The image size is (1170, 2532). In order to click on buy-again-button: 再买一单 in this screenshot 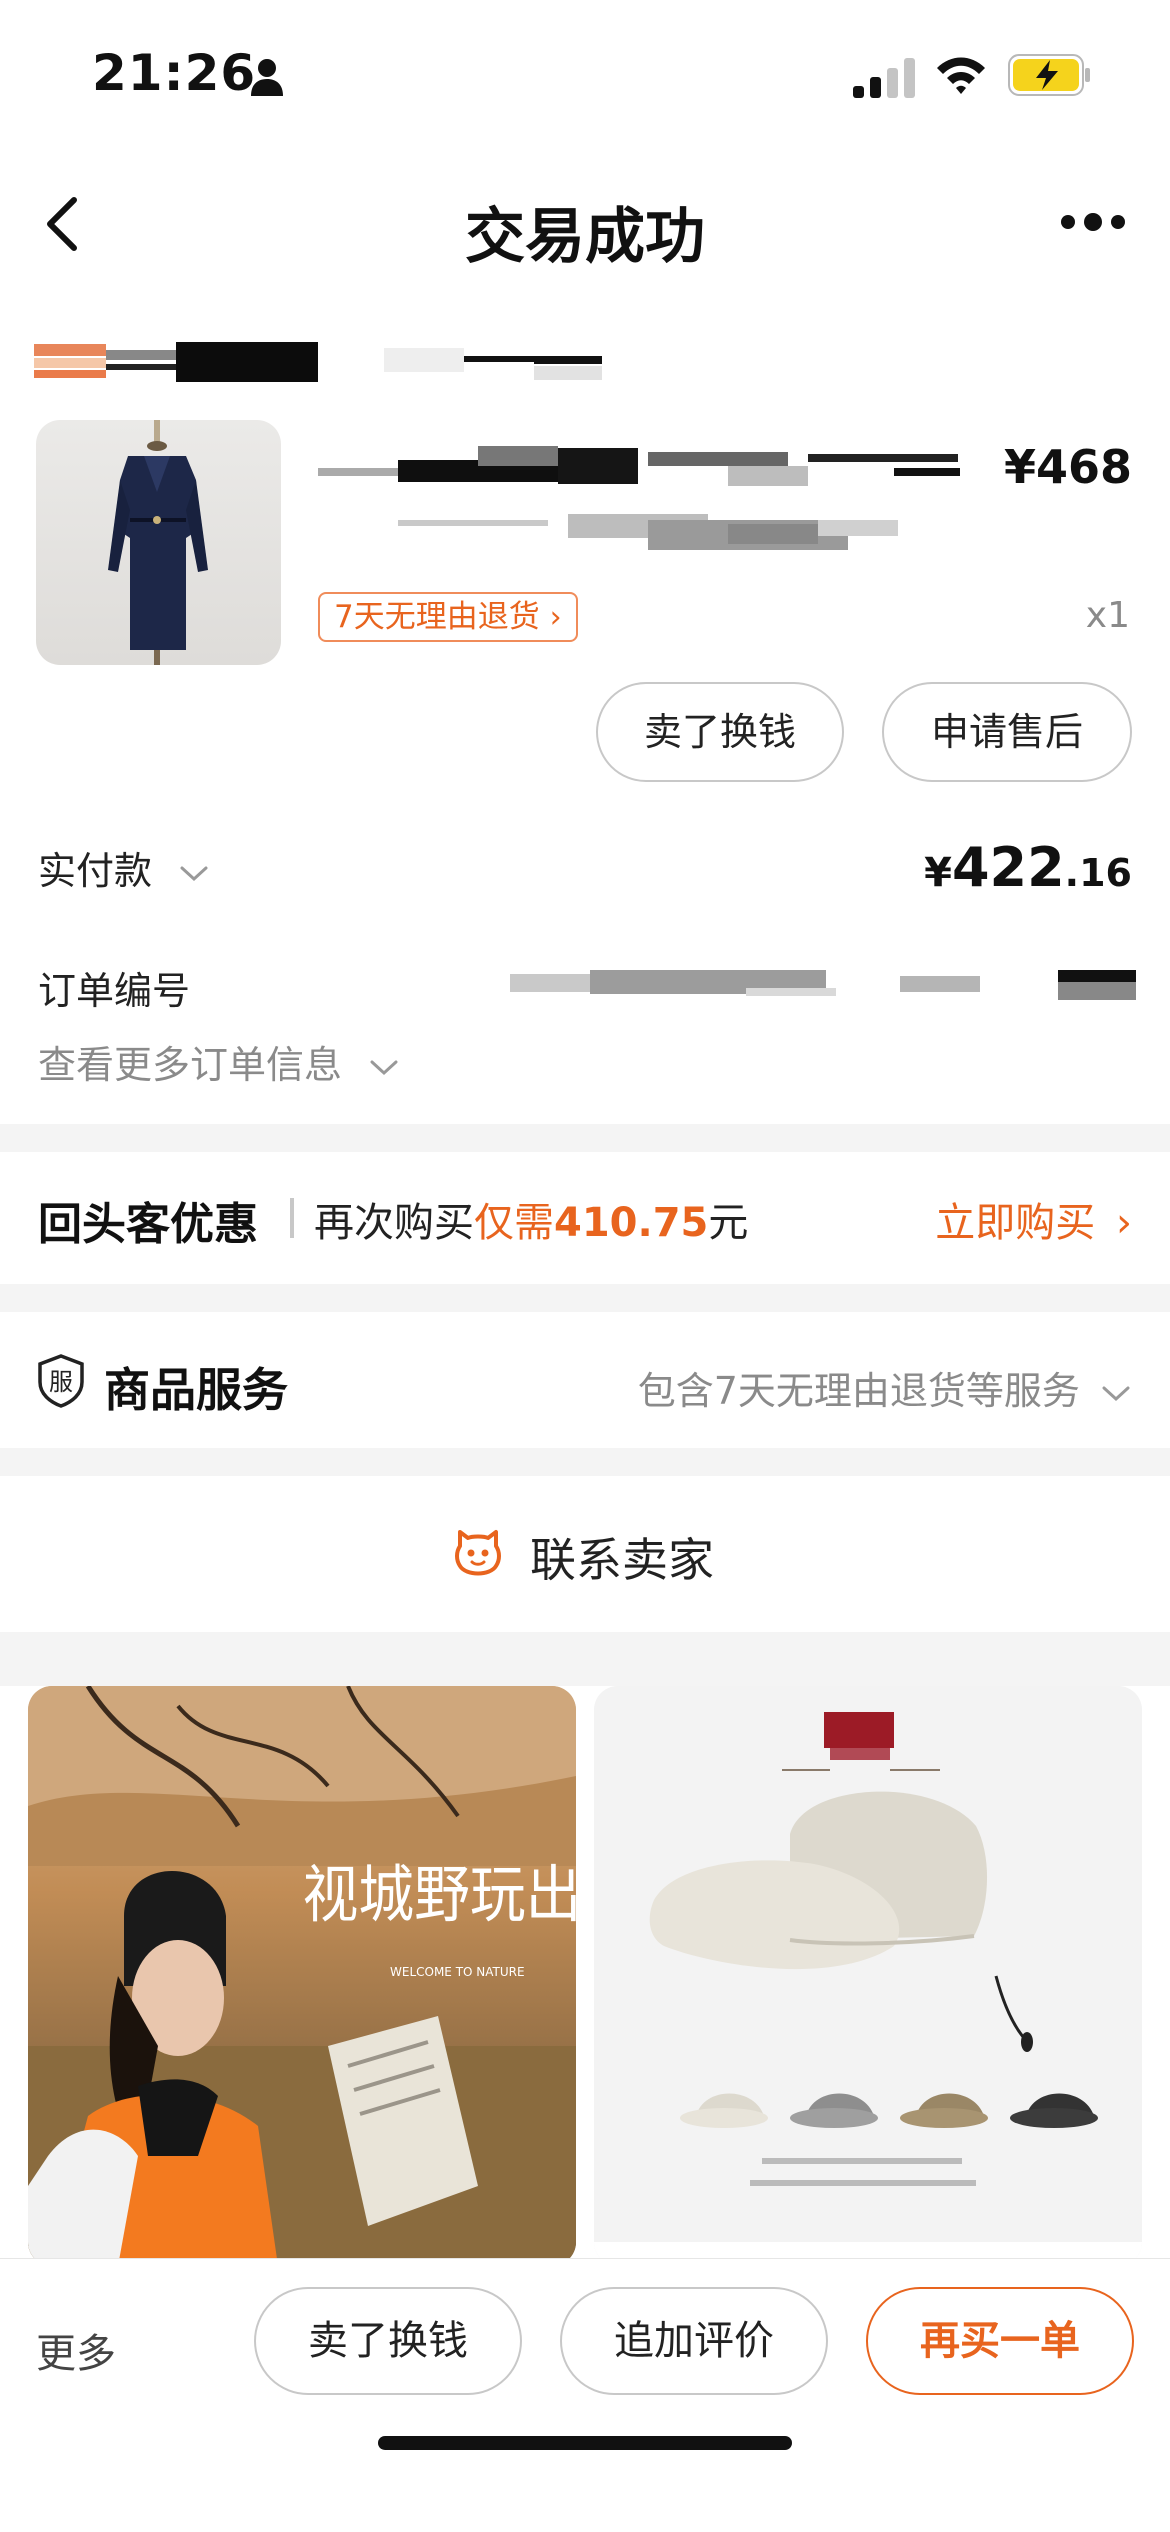, I will do `click(1000, 2341)`.